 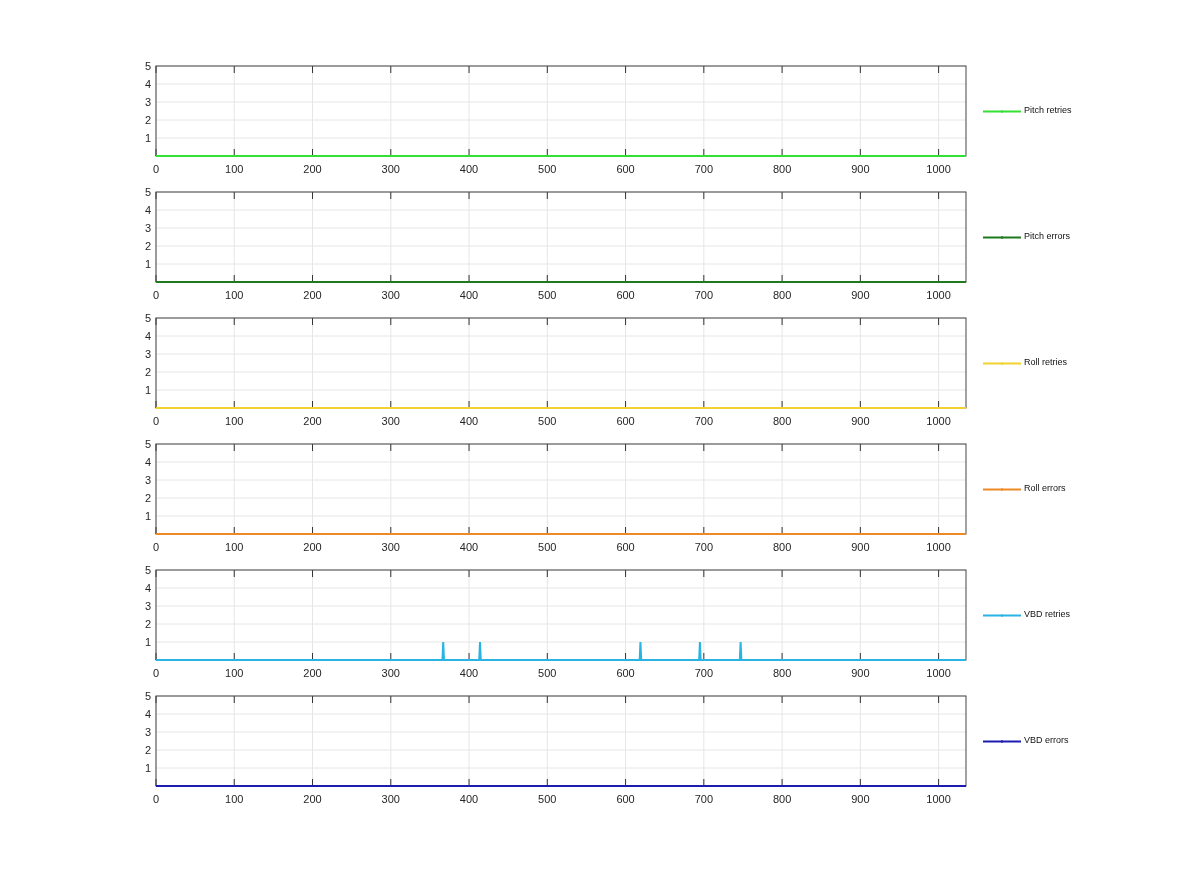 What do you see at coordinates (1048, 111) in the screenshot?
I see `legend-label: Pitch retries` at bounding box center [1048, 111].